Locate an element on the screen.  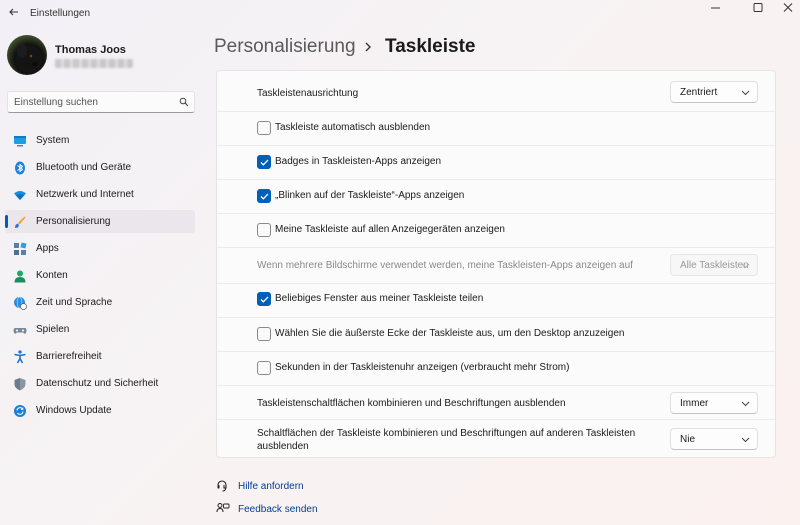
sidebar-item-label: Netzwerk und Internet is located at coordinates (85, 194).